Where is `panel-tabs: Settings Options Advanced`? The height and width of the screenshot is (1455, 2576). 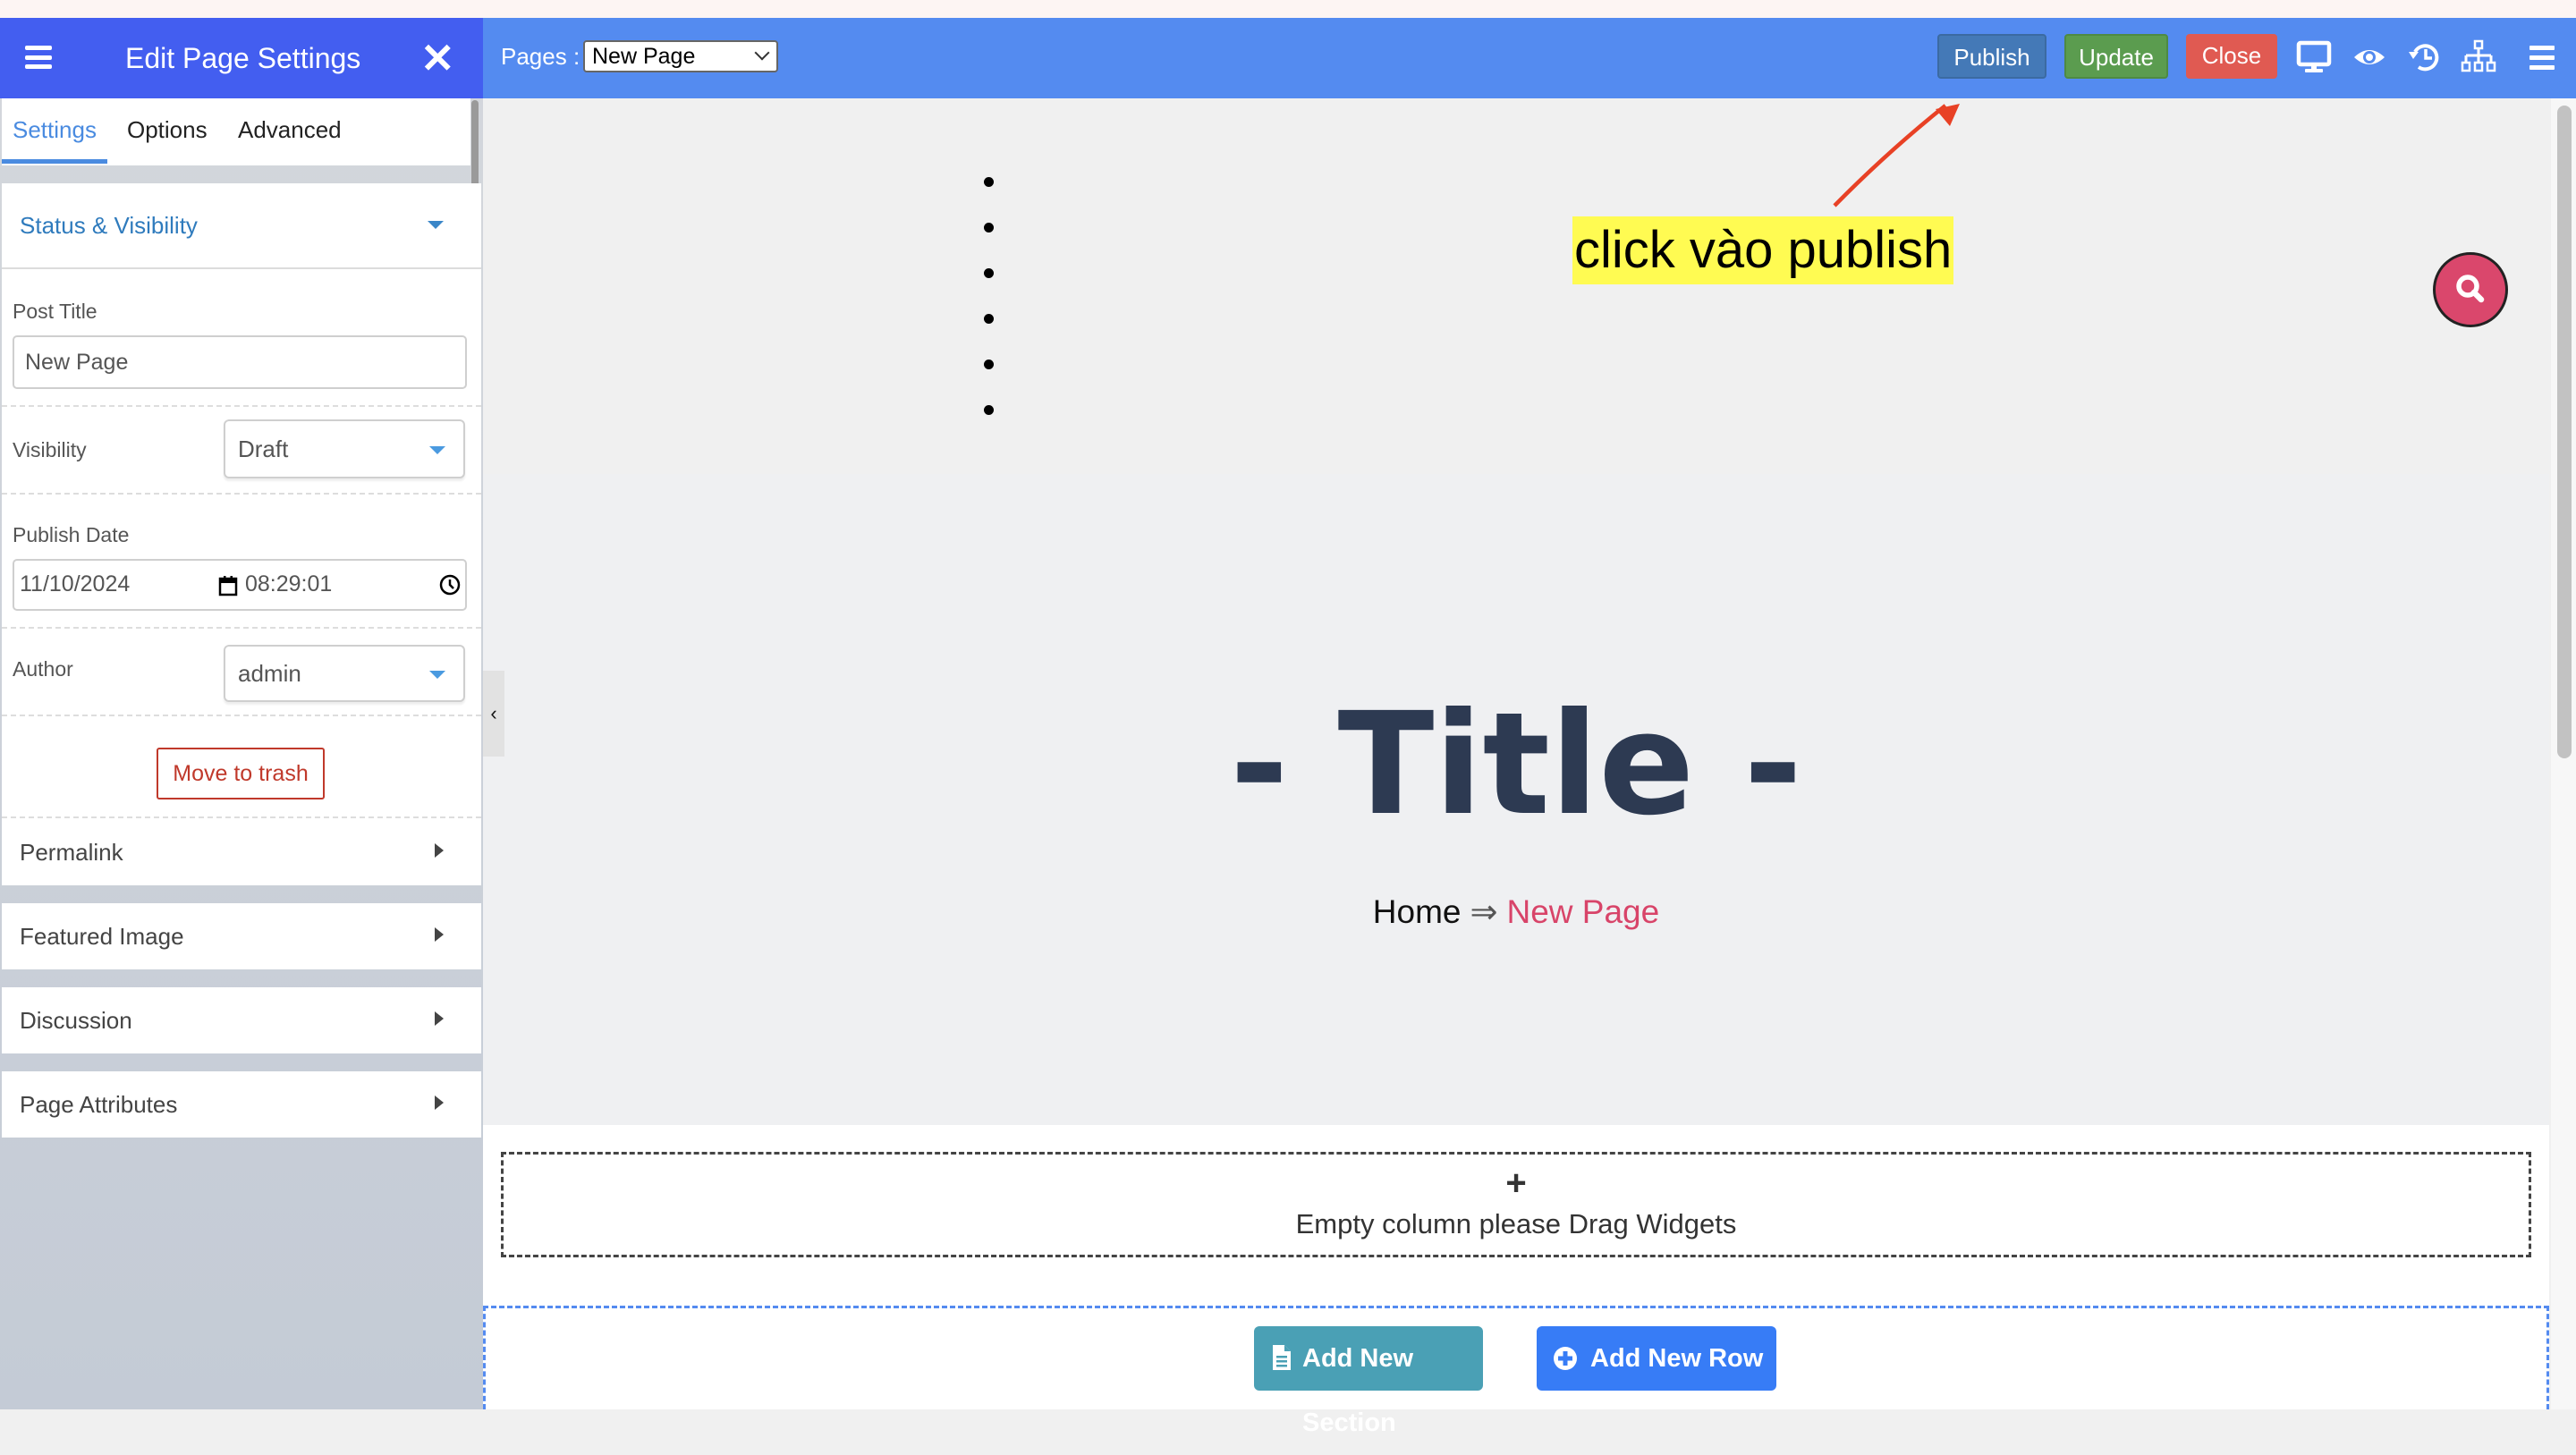
panel-tabs: Settings Options Advanced is located at coordinates (236, 131).